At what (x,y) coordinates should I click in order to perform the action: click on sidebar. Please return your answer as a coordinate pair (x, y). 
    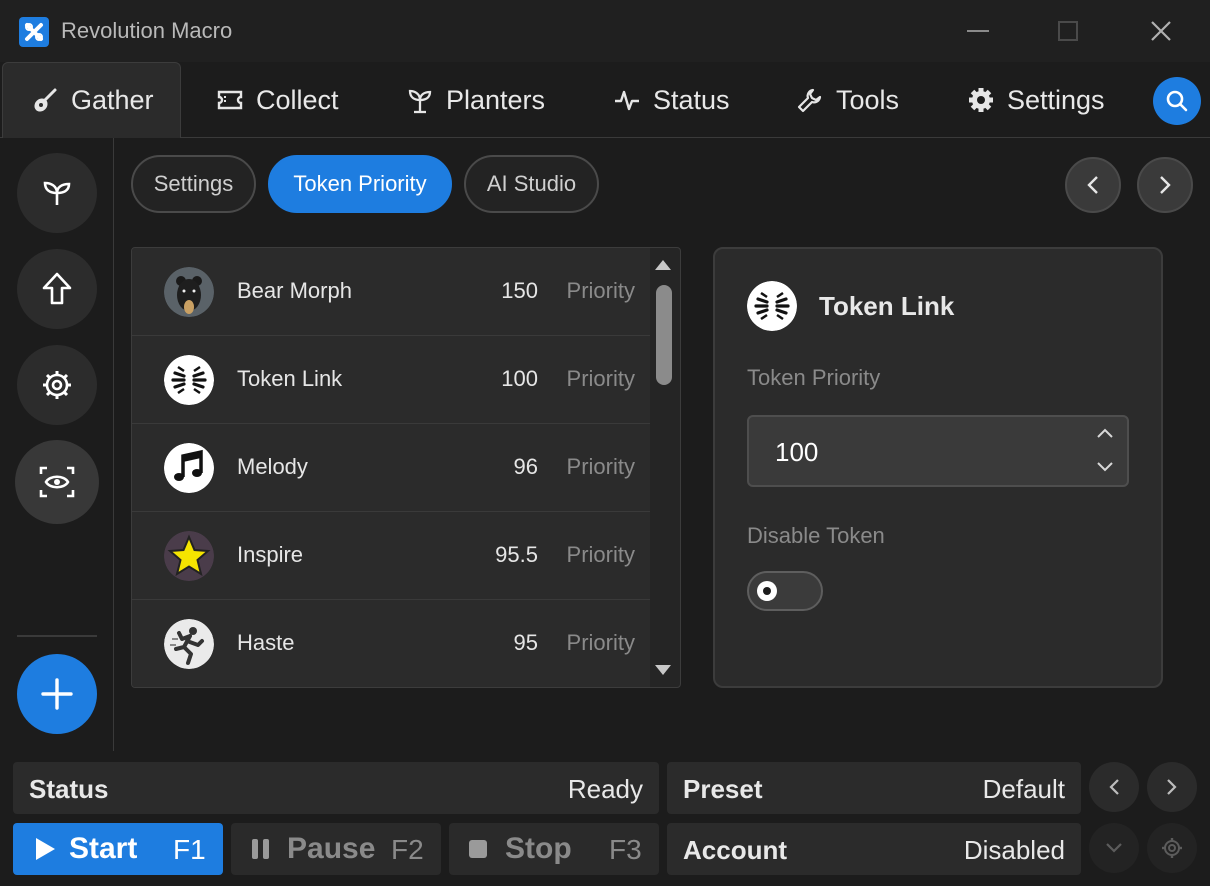
    Looking at the image, I should click on (57, 444).